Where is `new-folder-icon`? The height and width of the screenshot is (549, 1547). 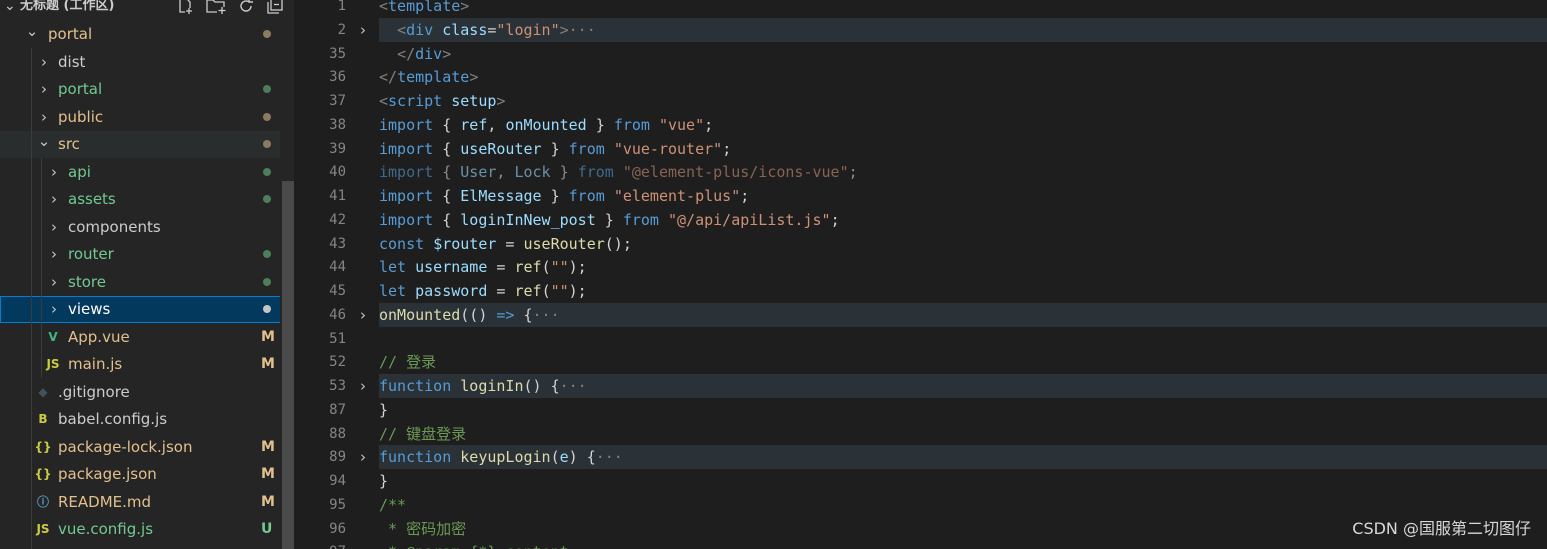 new-folder-icon is located at coordinates (216, 9).